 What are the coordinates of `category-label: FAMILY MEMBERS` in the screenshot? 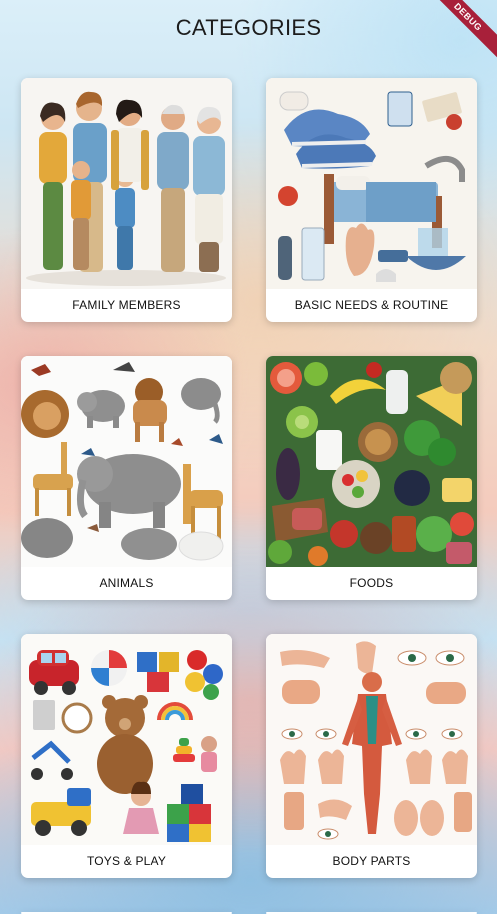 It's located at (126, 305).